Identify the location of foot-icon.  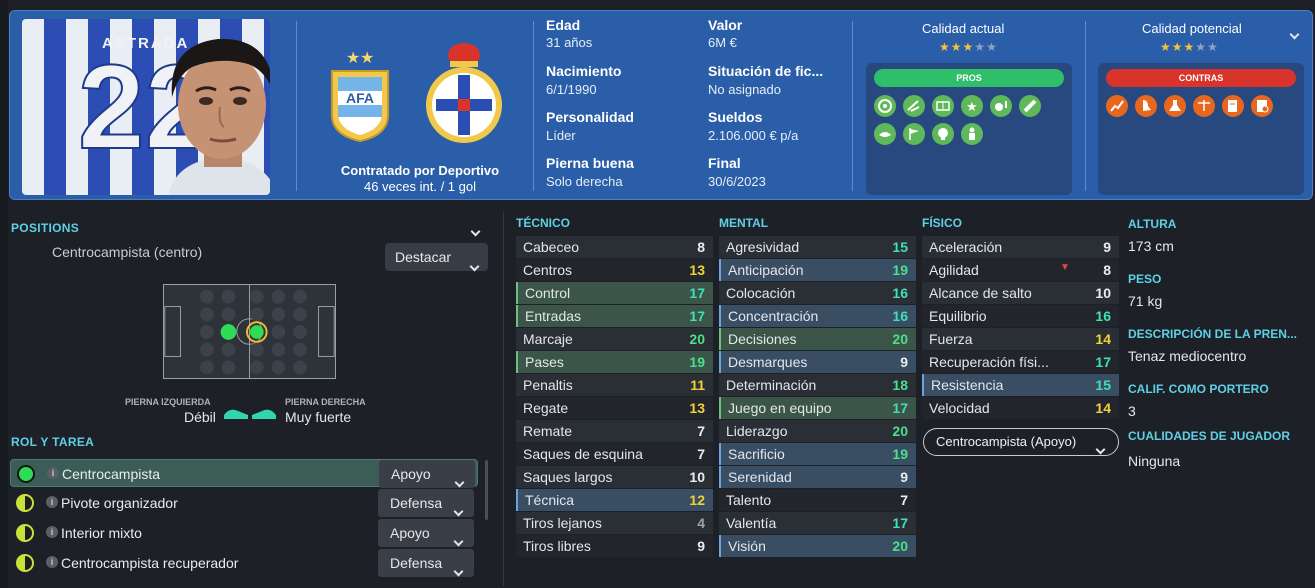
(1146, 106).